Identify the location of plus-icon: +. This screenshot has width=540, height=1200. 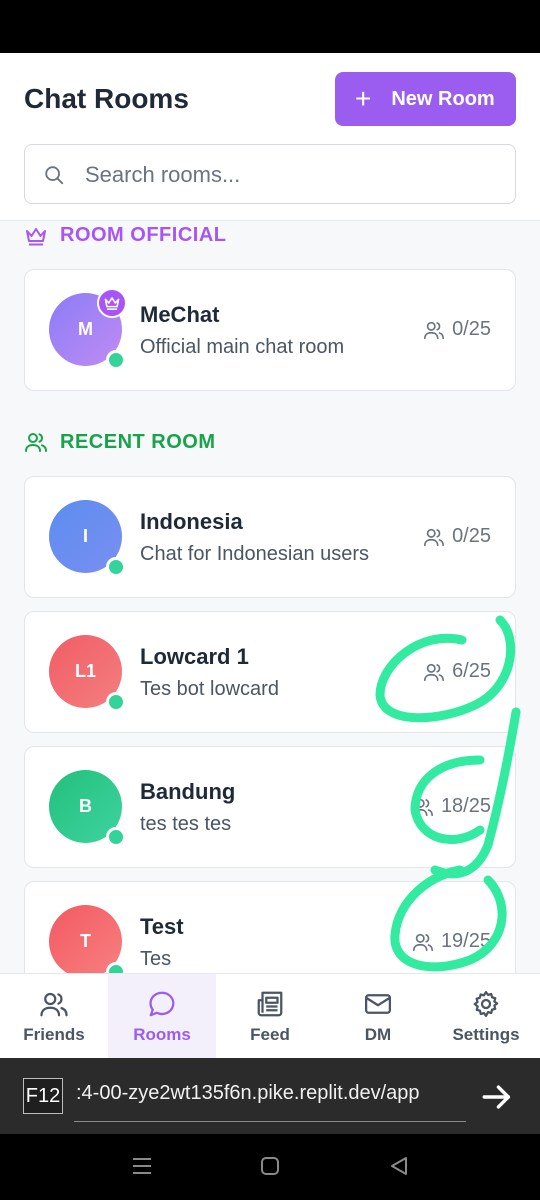
(363, 98).